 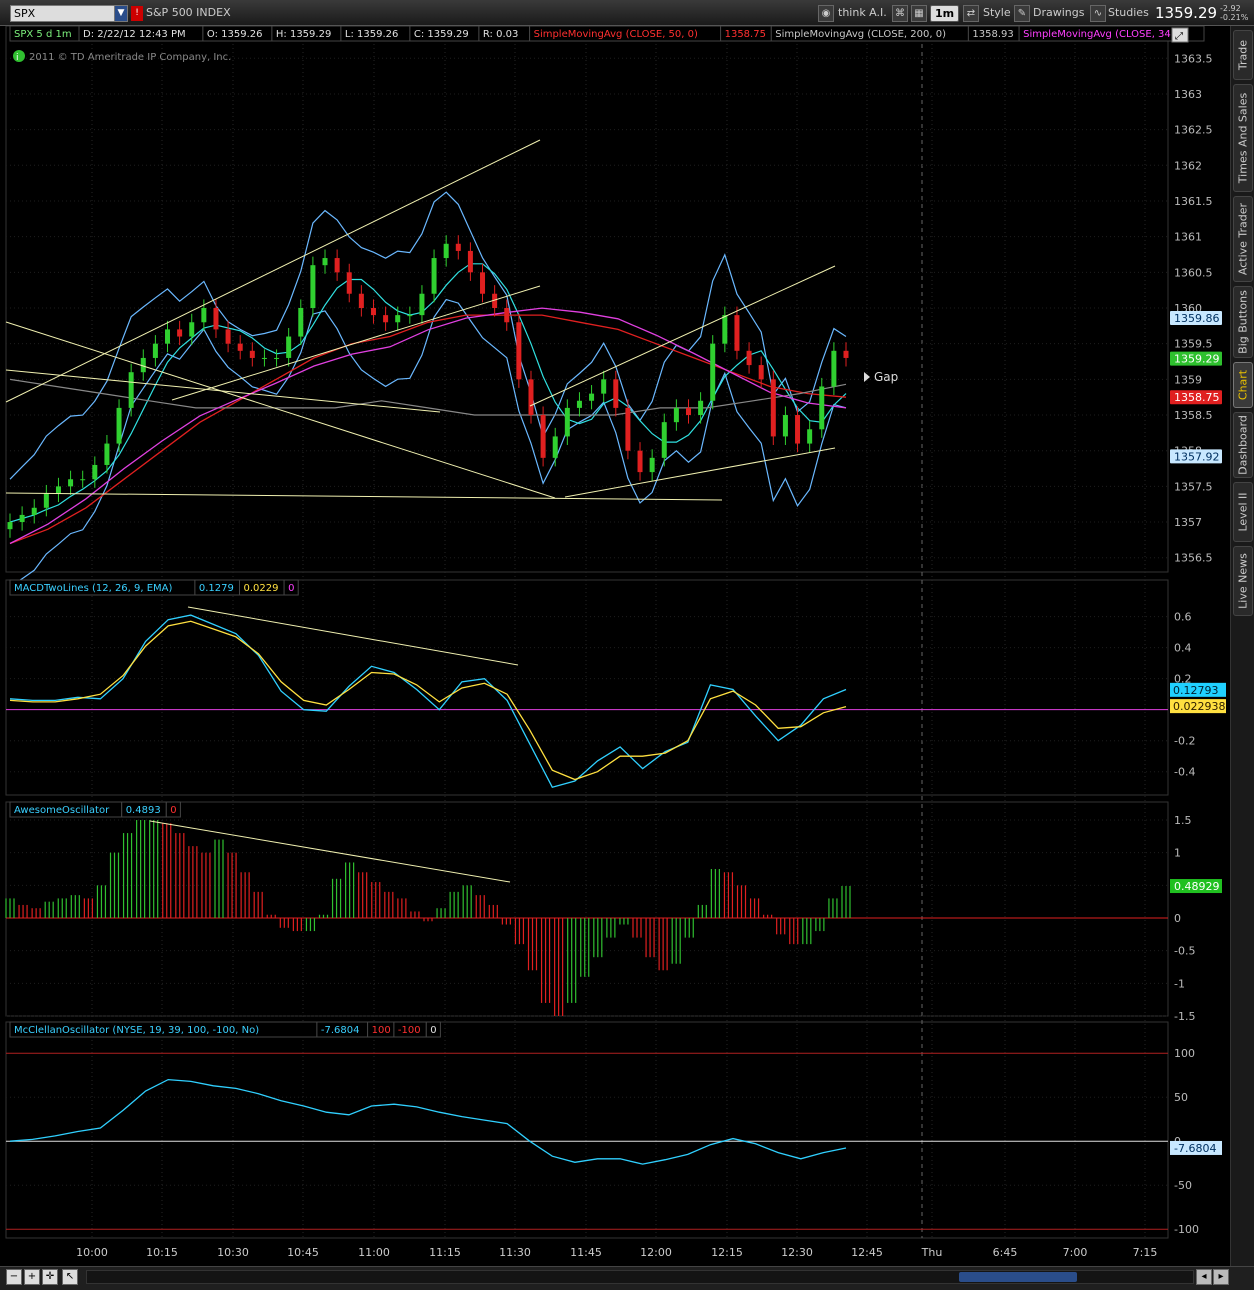 I want to click on price-y-tick: 1358.5, so click(x=1193, y=415).